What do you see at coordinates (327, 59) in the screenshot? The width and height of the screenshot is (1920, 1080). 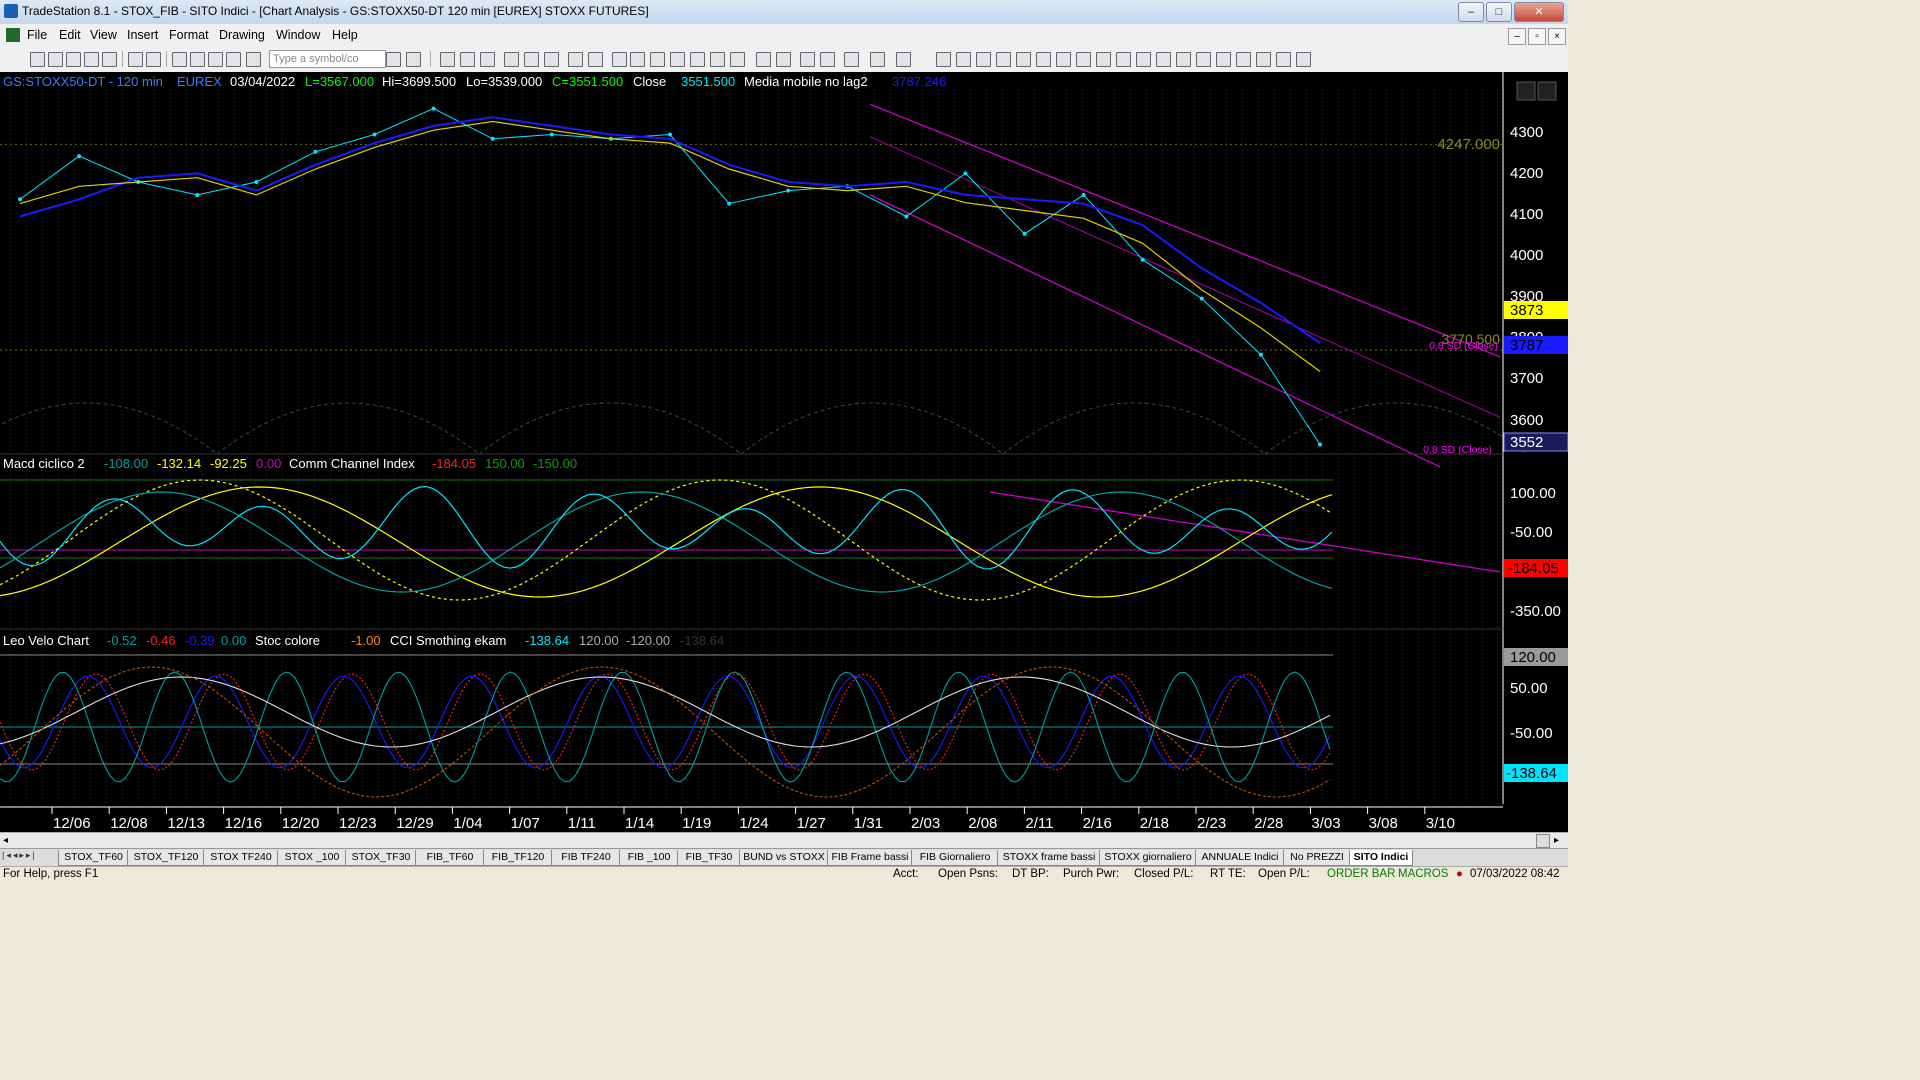 I see `symbol-input: Type a symbol/co` at bounding box center [327, 59].